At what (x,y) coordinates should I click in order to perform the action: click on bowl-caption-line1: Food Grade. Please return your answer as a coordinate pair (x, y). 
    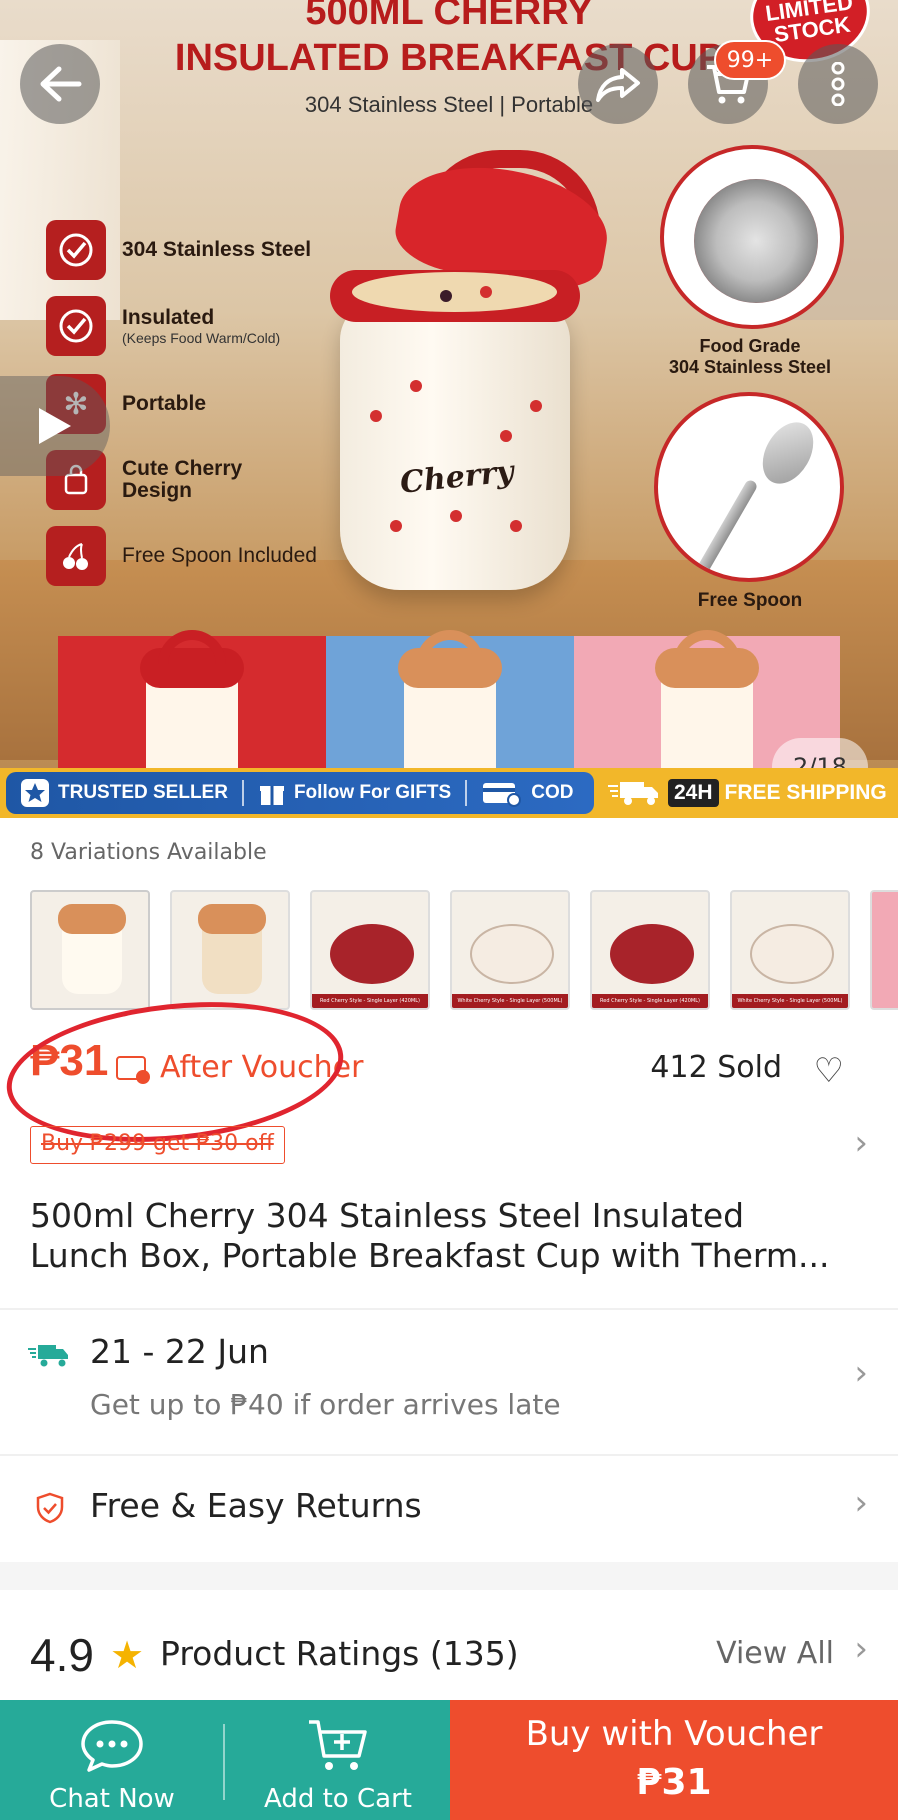
    Looking at the image, I should click on (750, 346).